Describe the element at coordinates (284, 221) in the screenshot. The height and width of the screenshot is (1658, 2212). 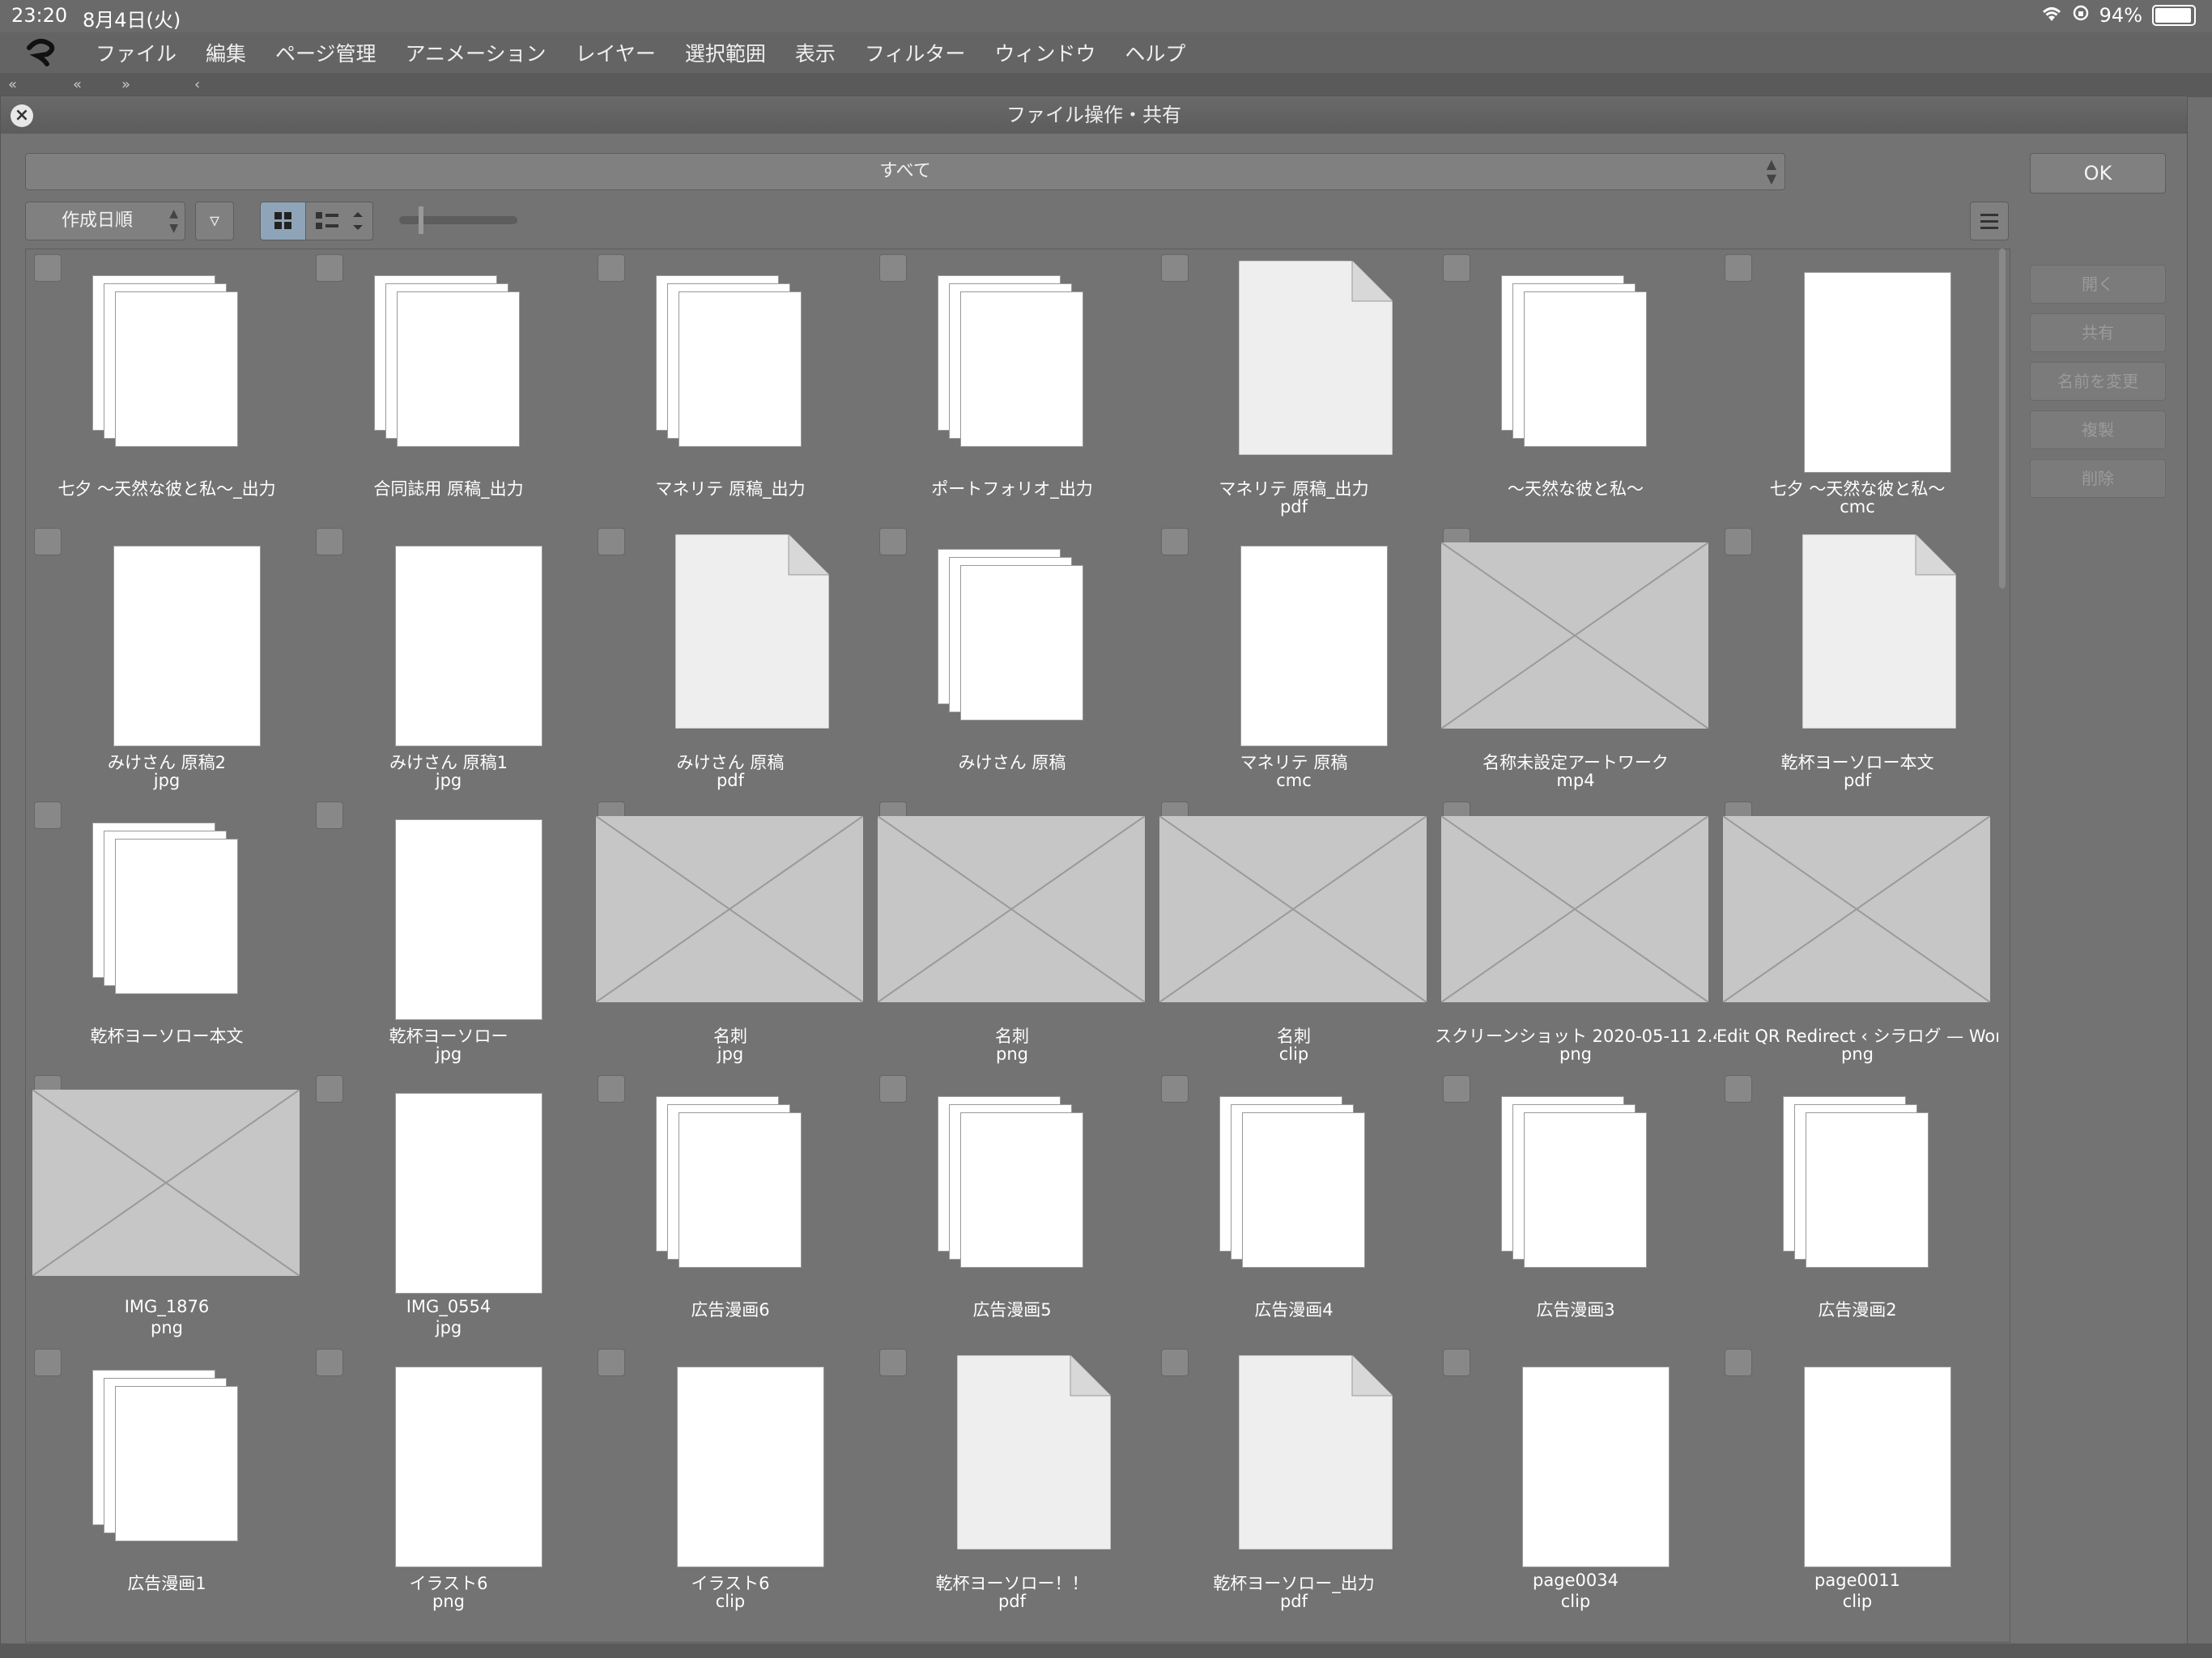
I see `grid-view-button` at that location.